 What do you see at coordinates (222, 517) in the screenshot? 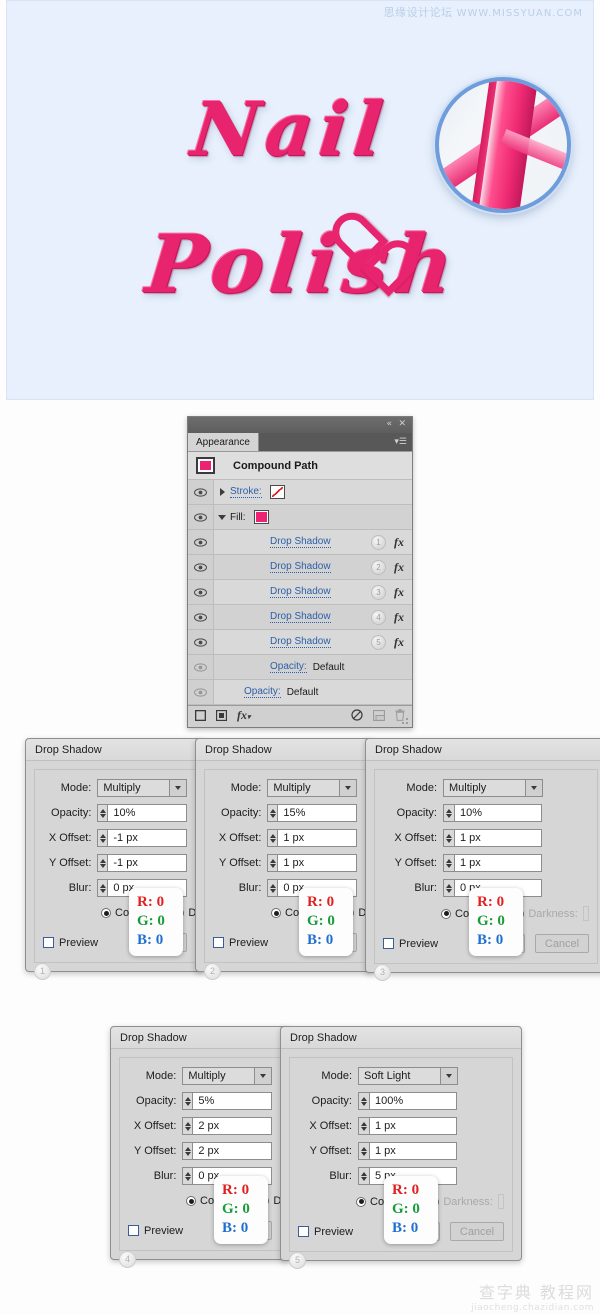
I see `disclosure-fill` at bounding box center [222, 517].